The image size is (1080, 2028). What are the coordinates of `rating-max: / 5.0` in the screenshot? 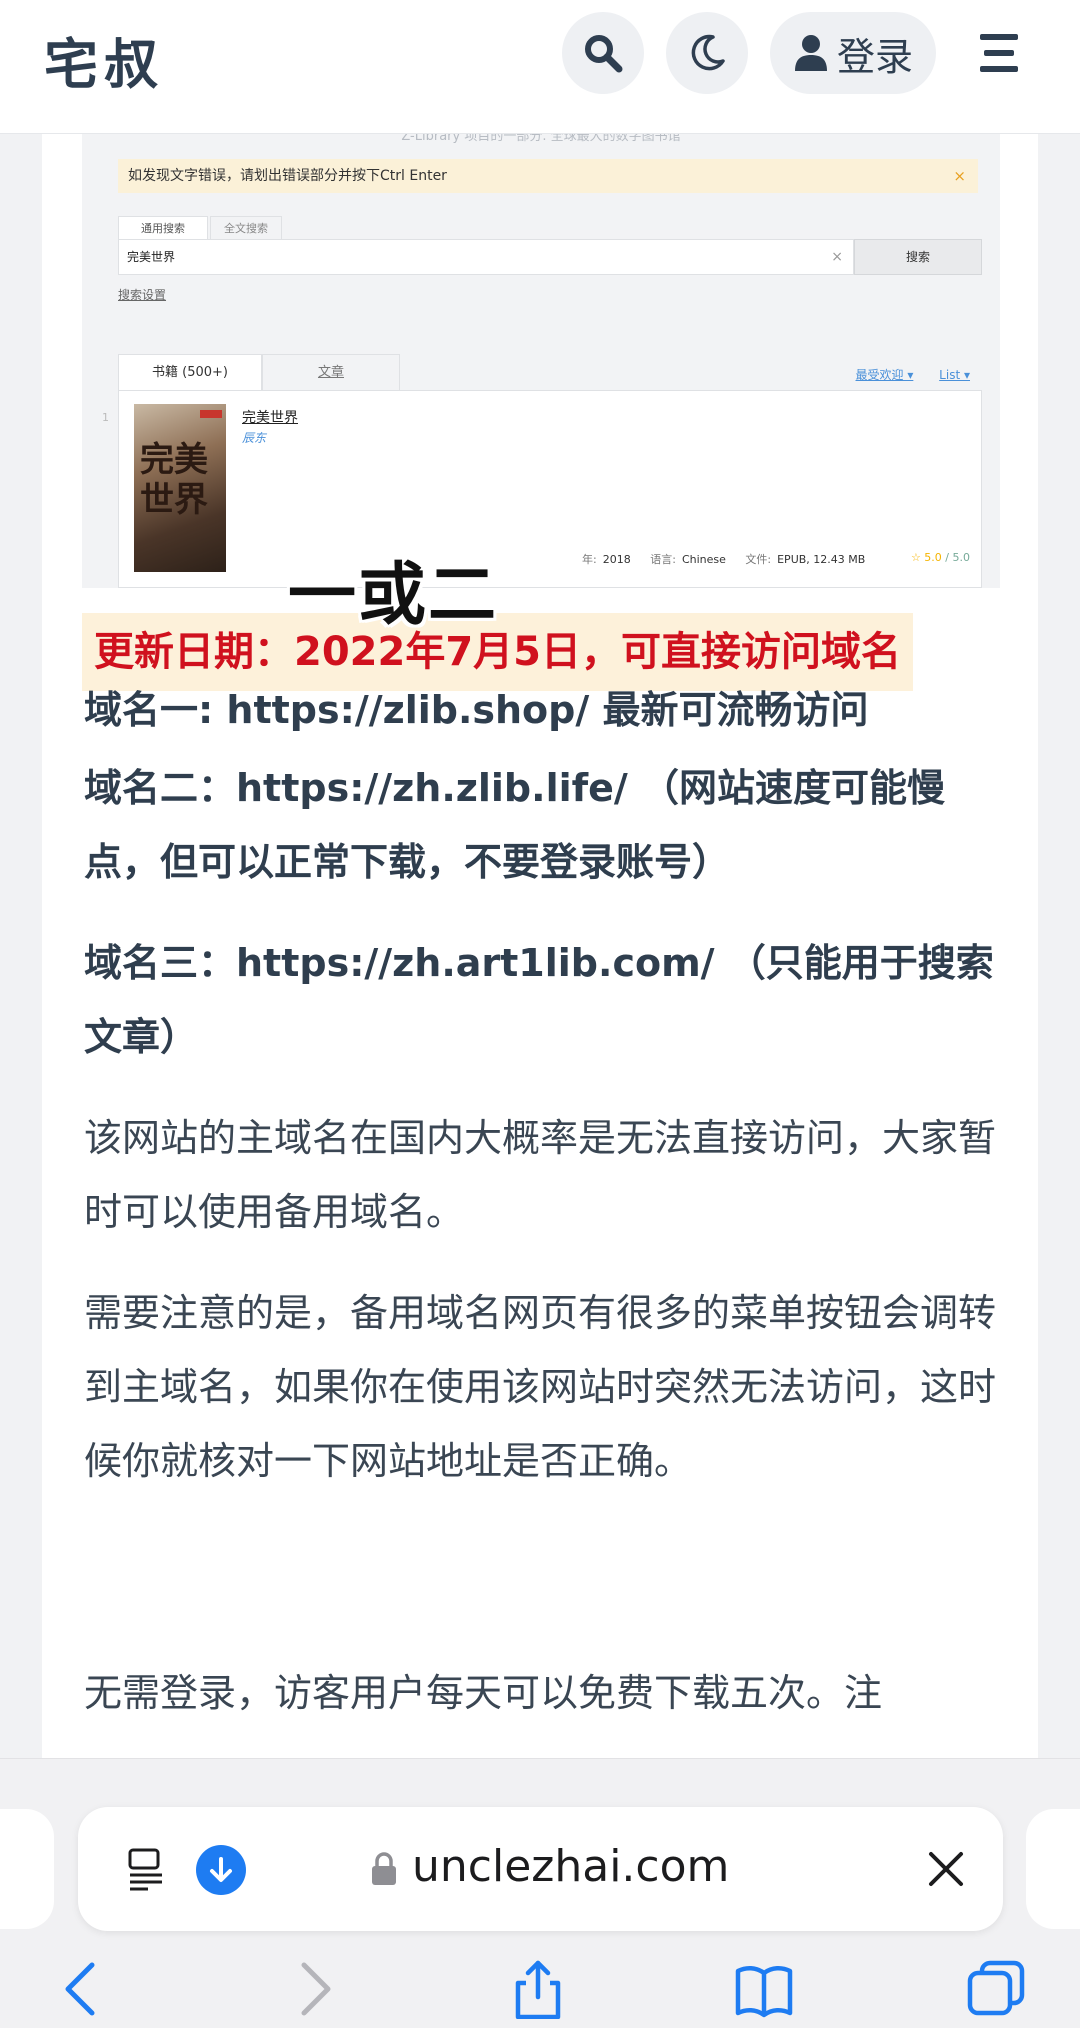 It's located at (957, 557).